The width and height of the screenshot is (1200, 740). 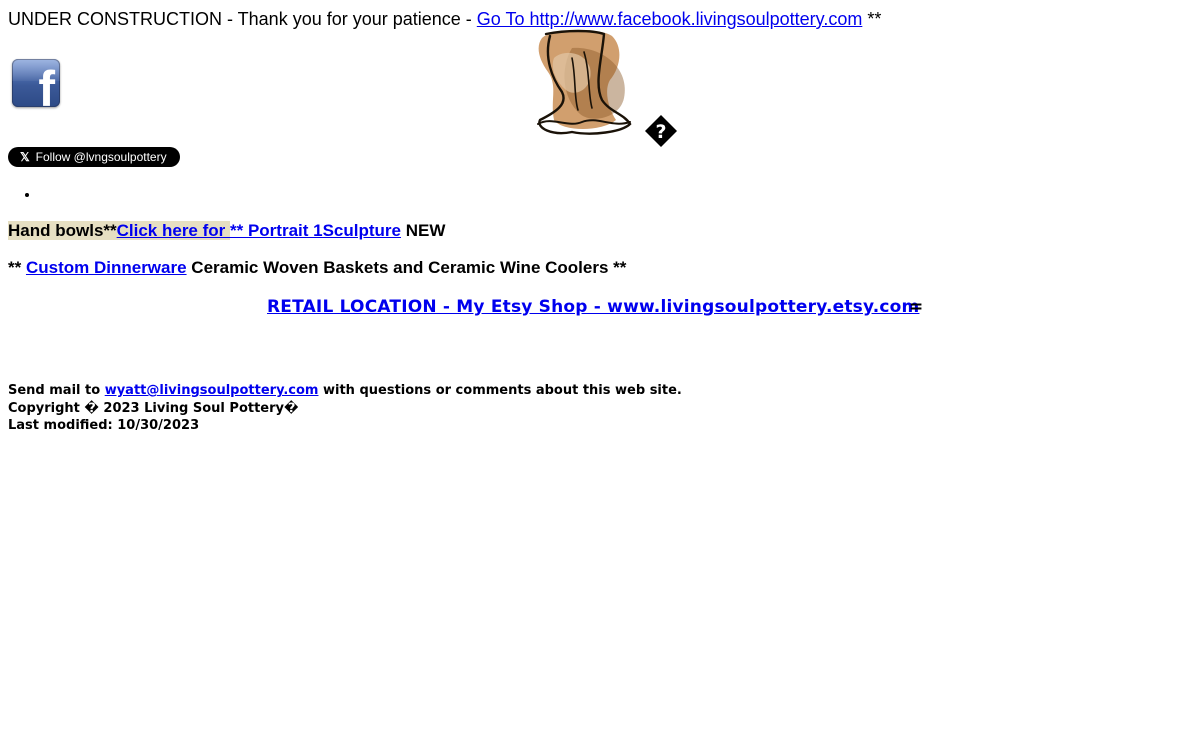 What do you see at coordinates (872, 19) in the screenshot?
I see `notice-suffix: **` at bounding box center [872, 19].